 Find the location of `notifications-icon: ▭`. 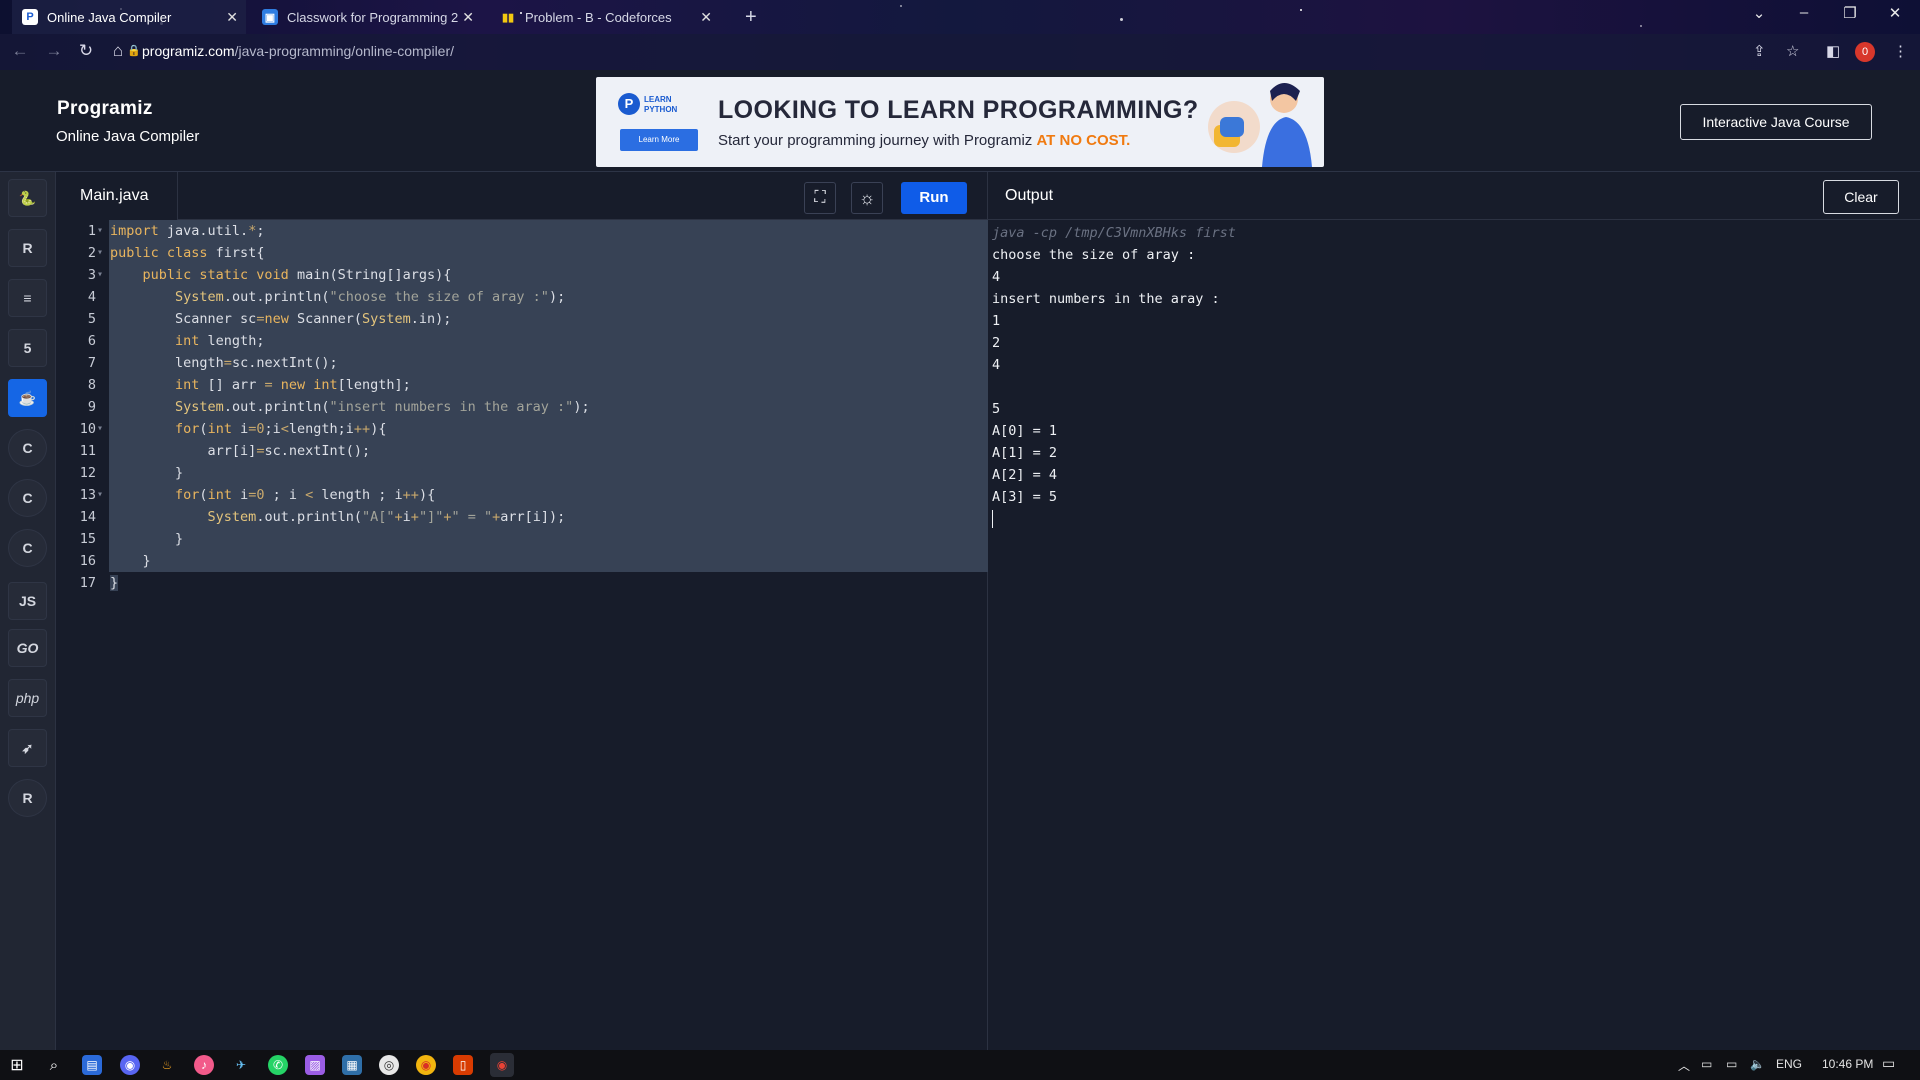

notifications-icon: ▭ is located at coordinates (1888, 1063).